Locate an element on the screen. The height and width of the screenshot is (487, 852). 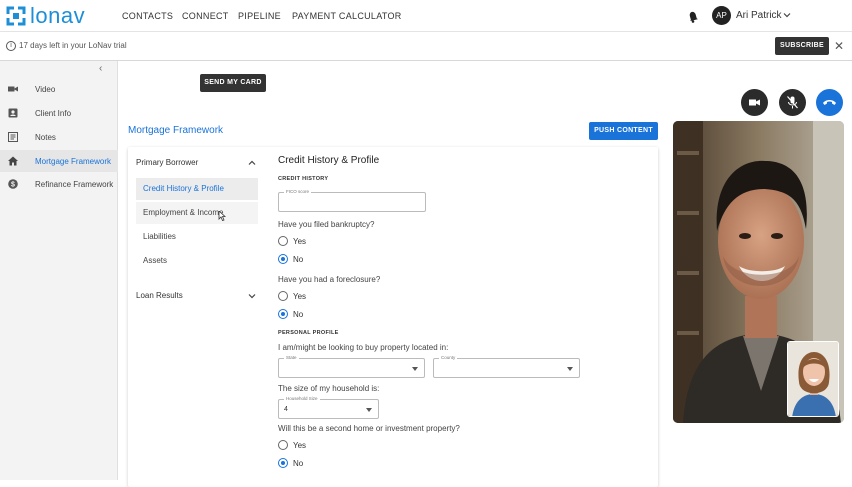
nav-payment-calculator: PAYMENT CALCULATOR is located at coordinates (347, 16).